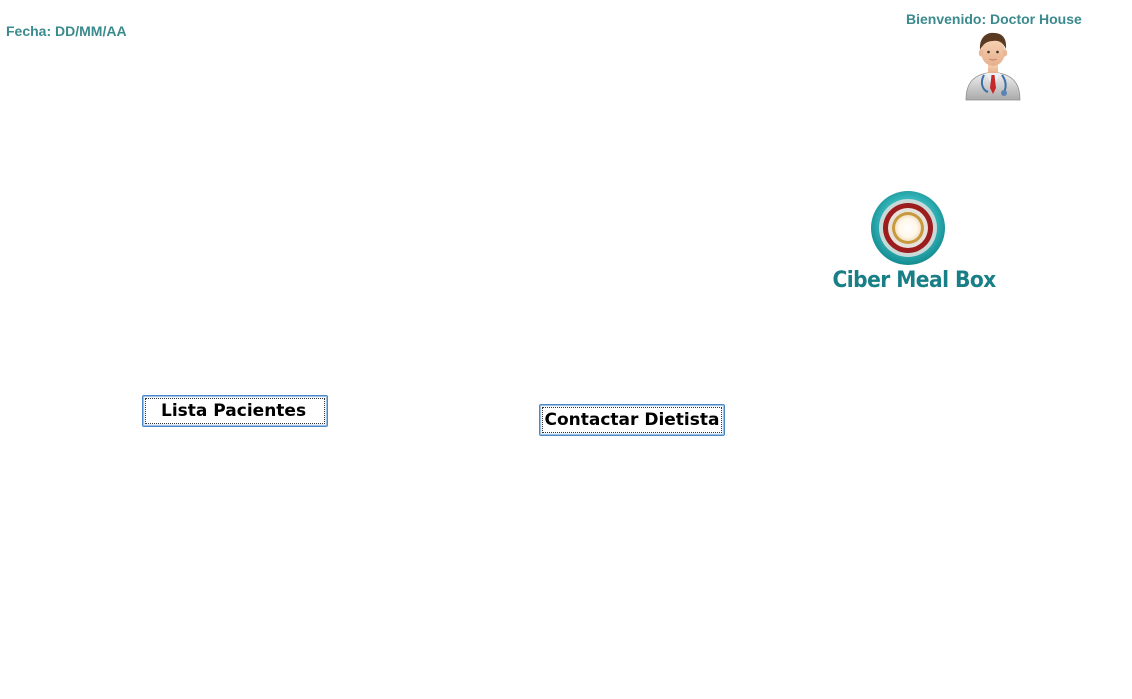 The width and height of the screenshot is (1132, 699). I want to click on contact-dietitian-button: Contactar Dietista, so click(632, 420).